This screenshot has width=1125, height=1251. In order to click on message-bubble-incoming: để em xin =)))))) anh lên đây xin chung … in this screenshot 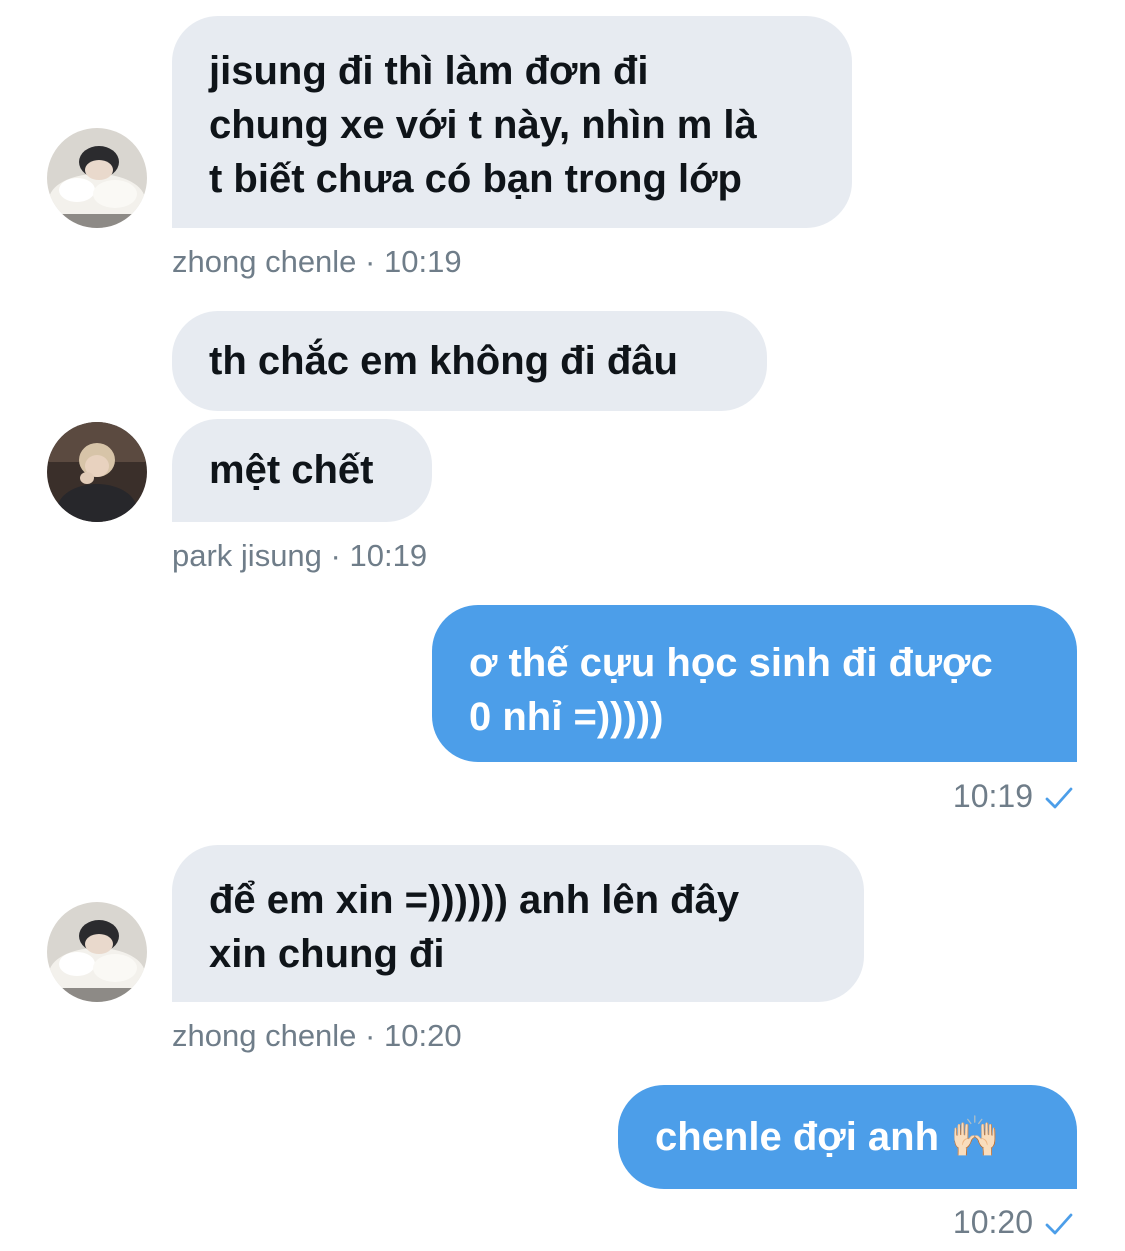, I will do `click(518, 923)`.